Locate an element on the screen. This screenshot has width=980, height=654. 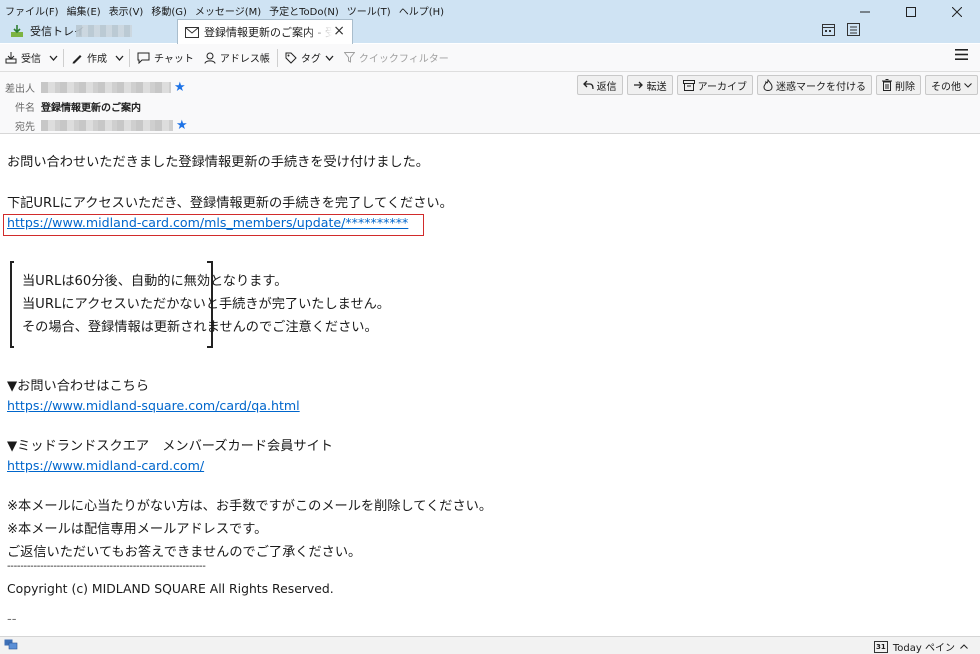
app-menu-button is located at coordinates (961, 56).